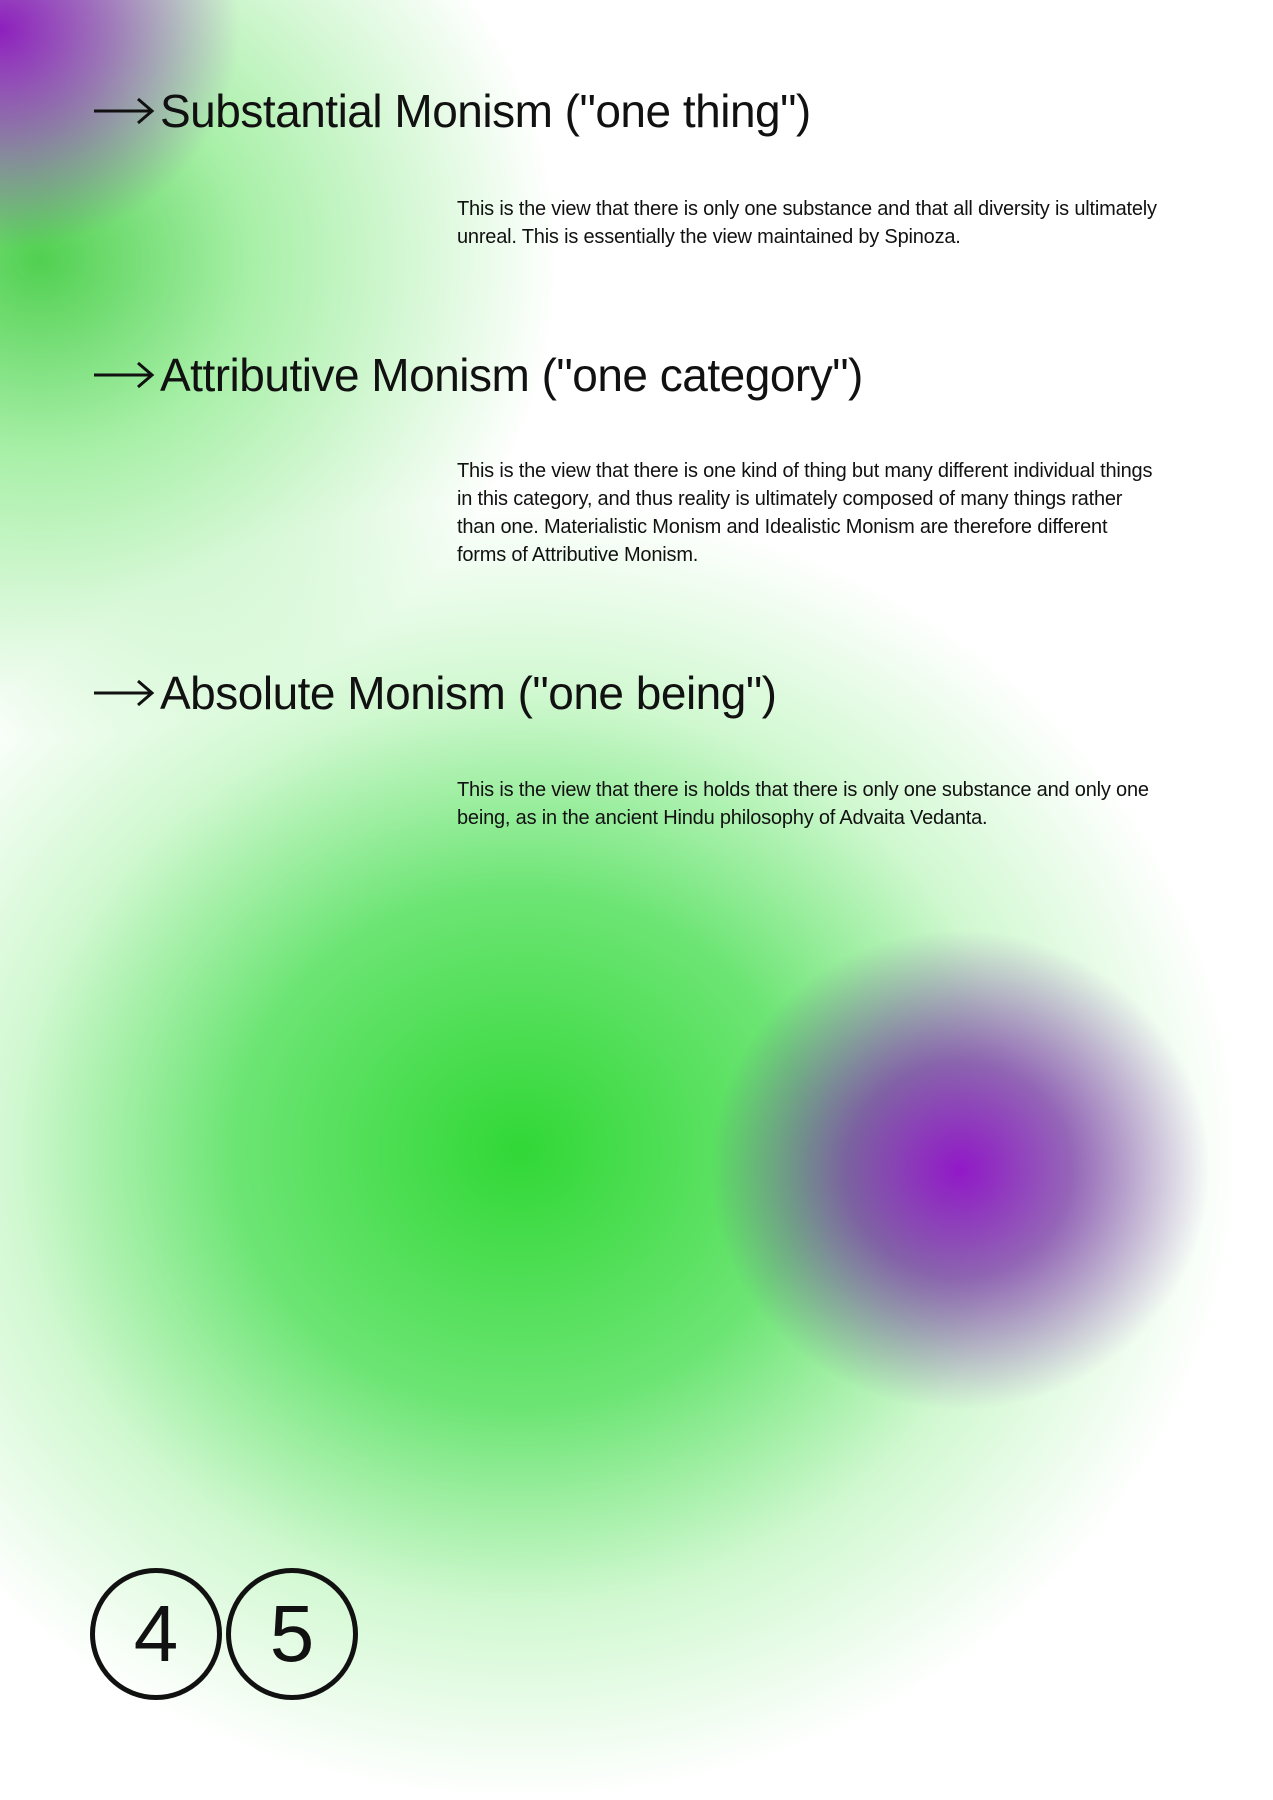  I want to click on page-numbers: 4 5, so click(224, 1634).